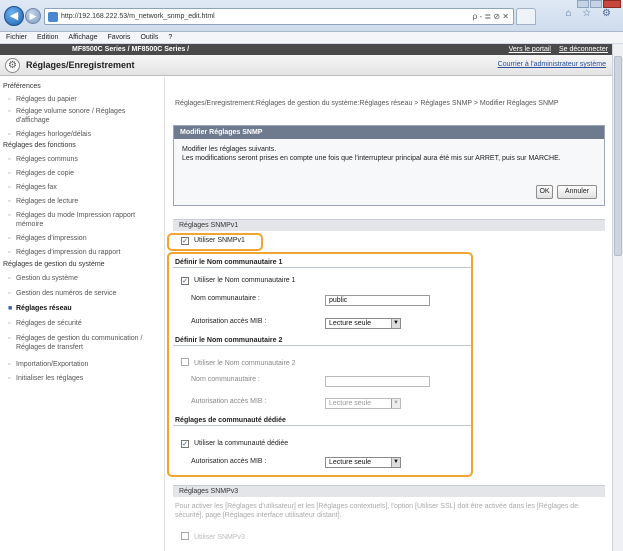 This screenshot has width=623, height=551. Describe the element at coordinates (215, 242) in the screenshot. I see `highlight-frame-snmpv1` at that location.